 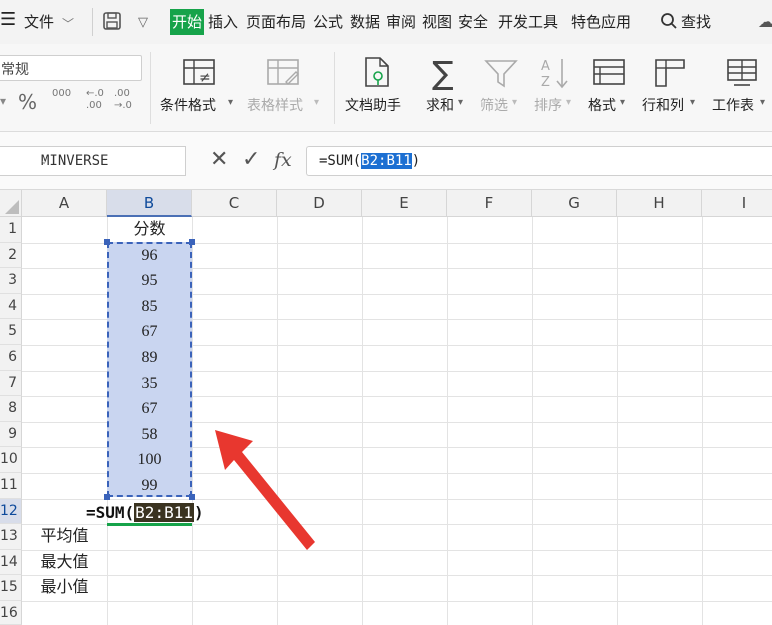 What do you see at coordinates (61, 93) in the screenshot?
I see `thousands-separator-button: 000` at bounding box center [61, 93].